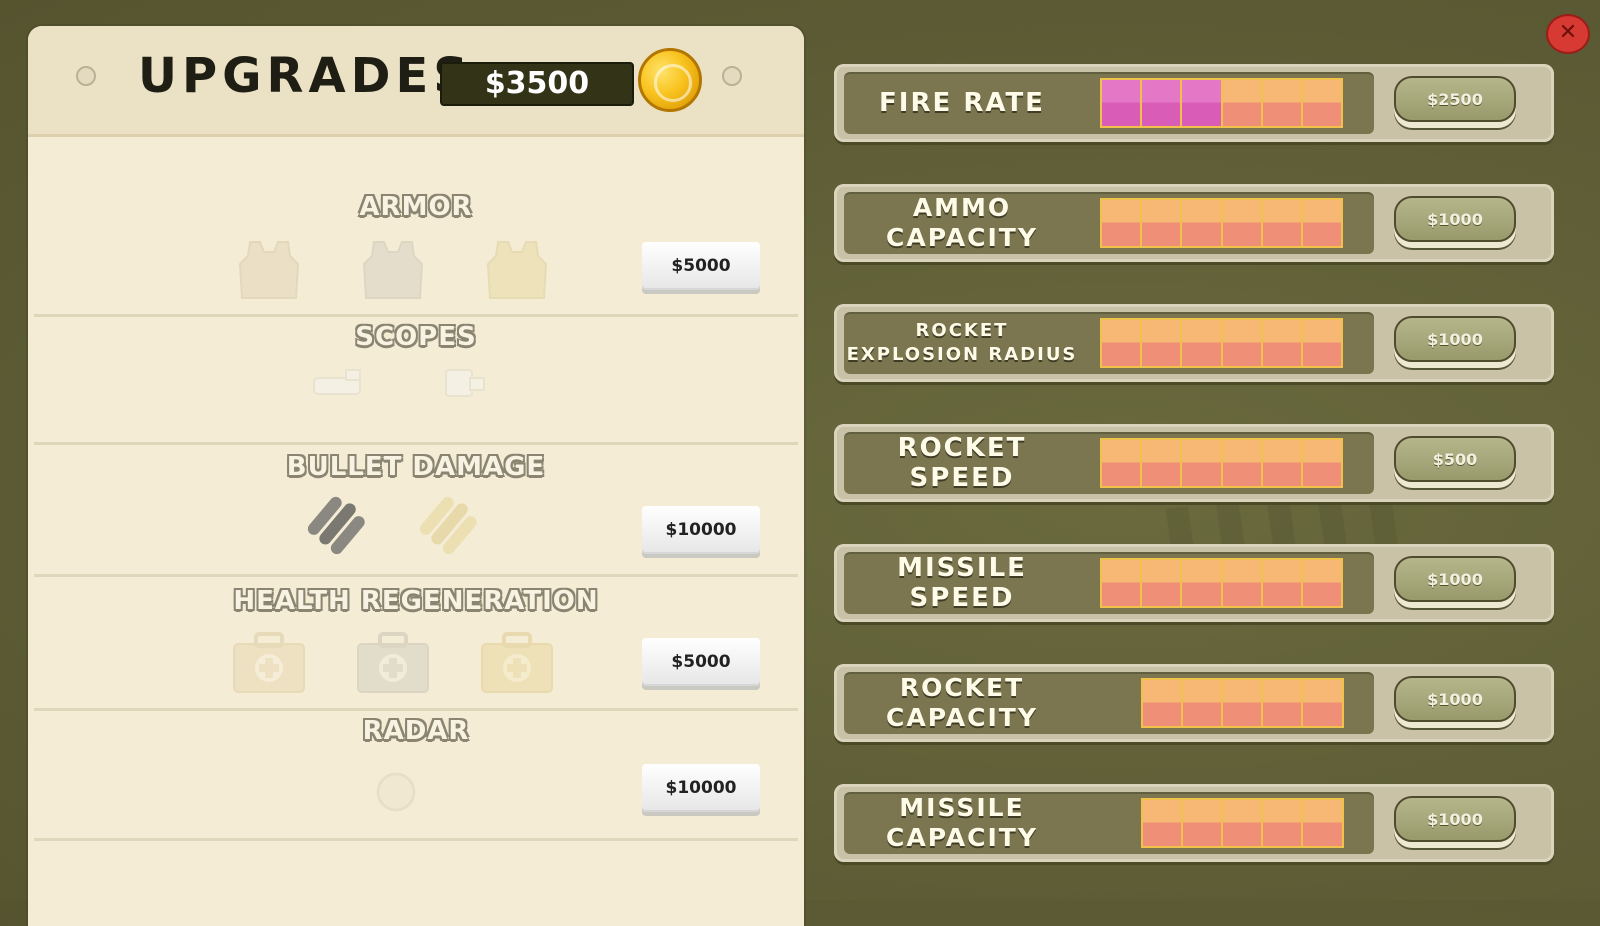 The width and height of the screenshot is (1600, 926). Describe the element at coordinates (962, 583) in the screenshot. I see `upgrade-label: MISSILE SPEED` at that location.